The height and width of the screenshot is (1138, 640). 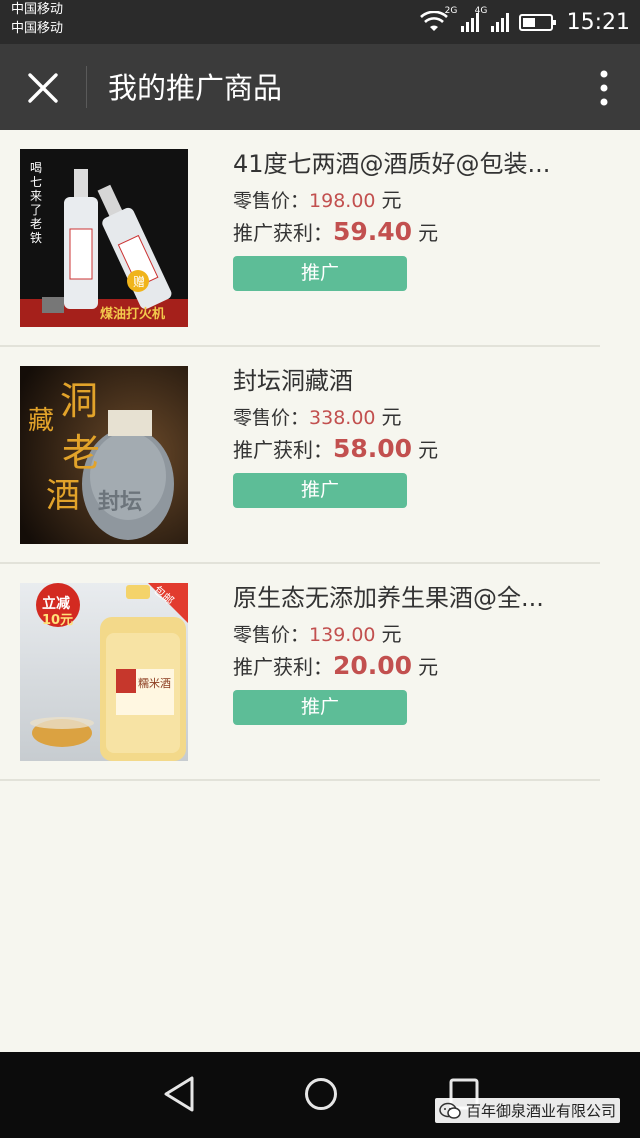 What do you see at coordinates (133, 314) in the screenshot?
I see `image-gift-caption: 煤油打火机` at bounding box center [133, 314].